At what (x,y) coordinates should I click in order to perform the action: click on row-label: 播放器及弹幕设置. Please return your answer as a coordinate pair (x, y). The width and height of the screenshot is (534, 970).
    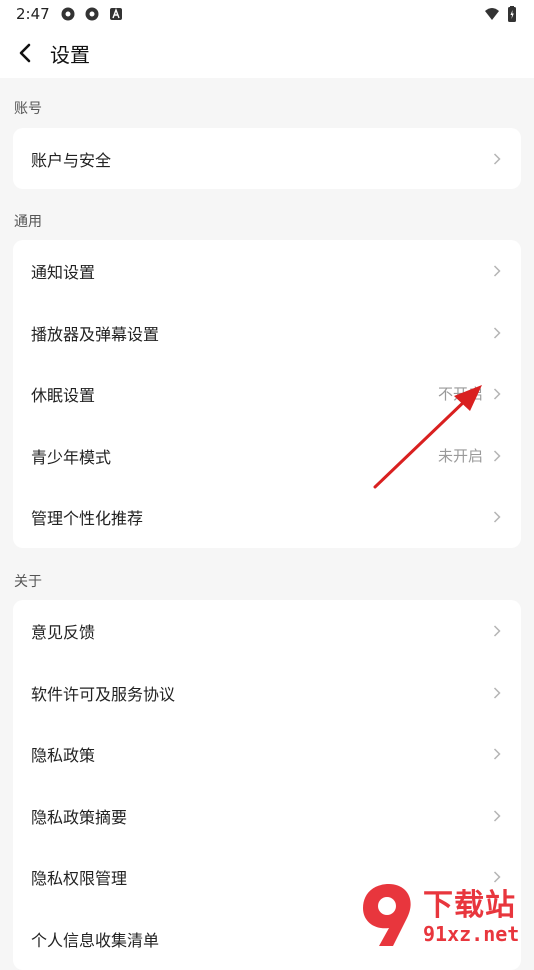
    Looking at the image, I should click on (95, 334).